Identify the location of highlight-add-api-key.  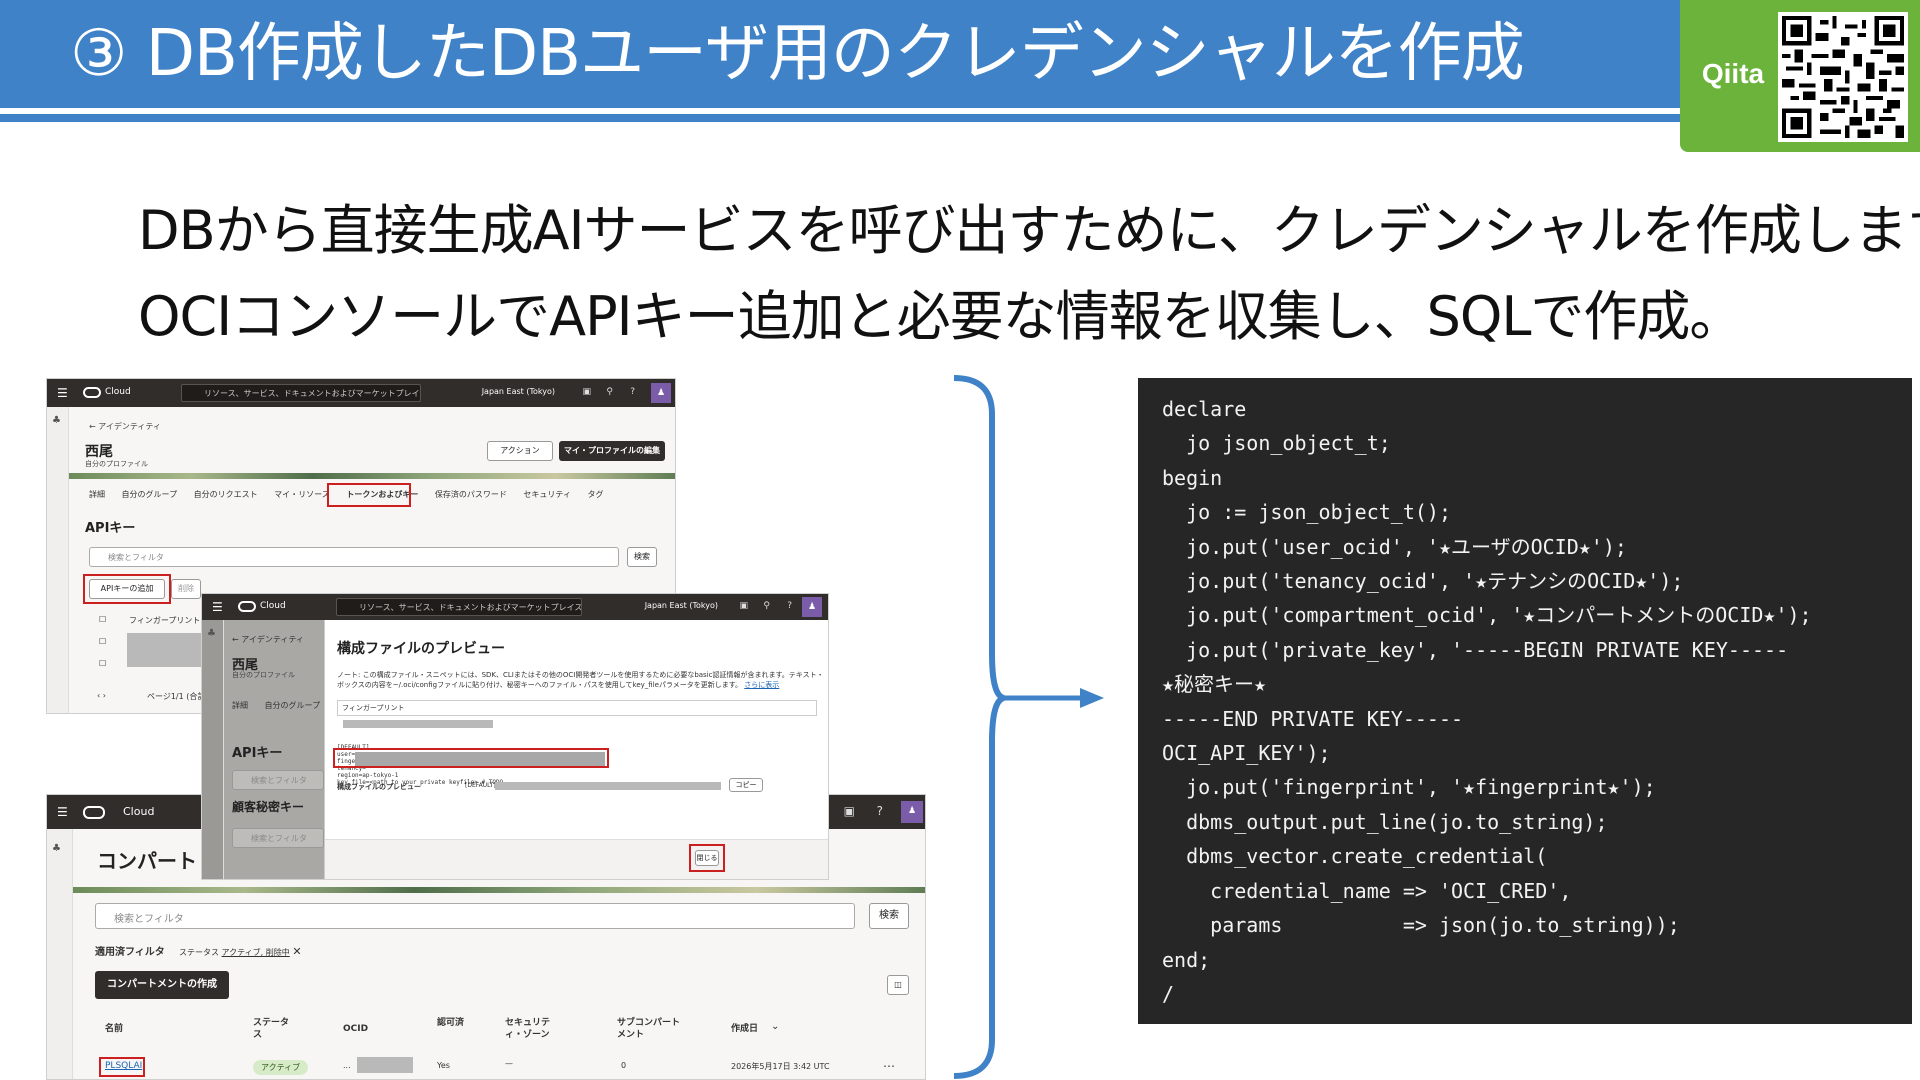
(127, 589).